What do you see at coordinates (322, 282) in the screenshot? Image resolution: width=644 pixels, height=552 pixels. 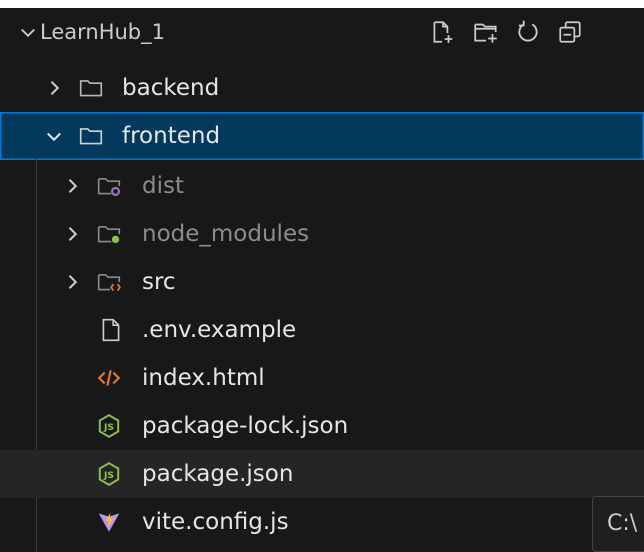 I see `tree-item-src: src` at bounding box center [322, 282].